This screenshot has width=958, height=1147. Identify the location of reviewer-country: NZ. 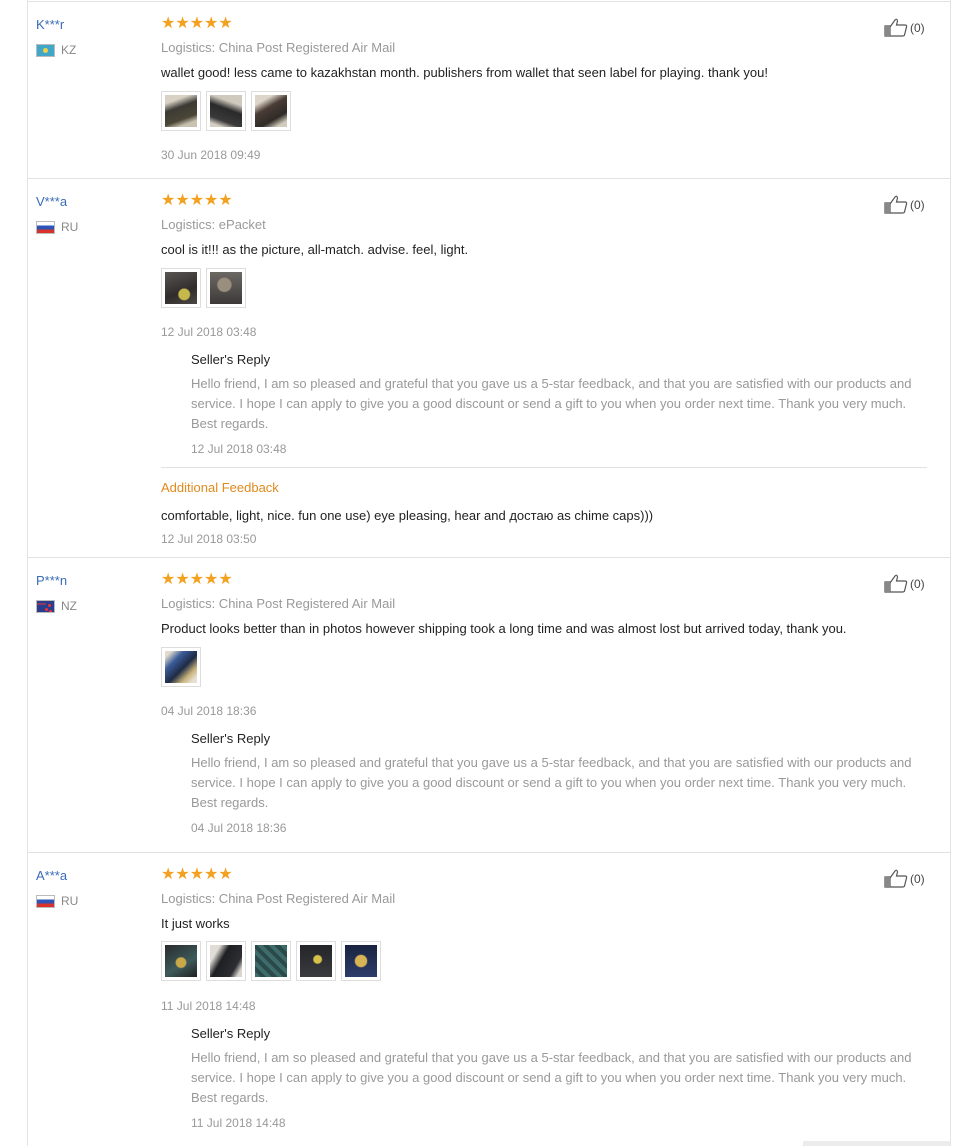
(56, 606).